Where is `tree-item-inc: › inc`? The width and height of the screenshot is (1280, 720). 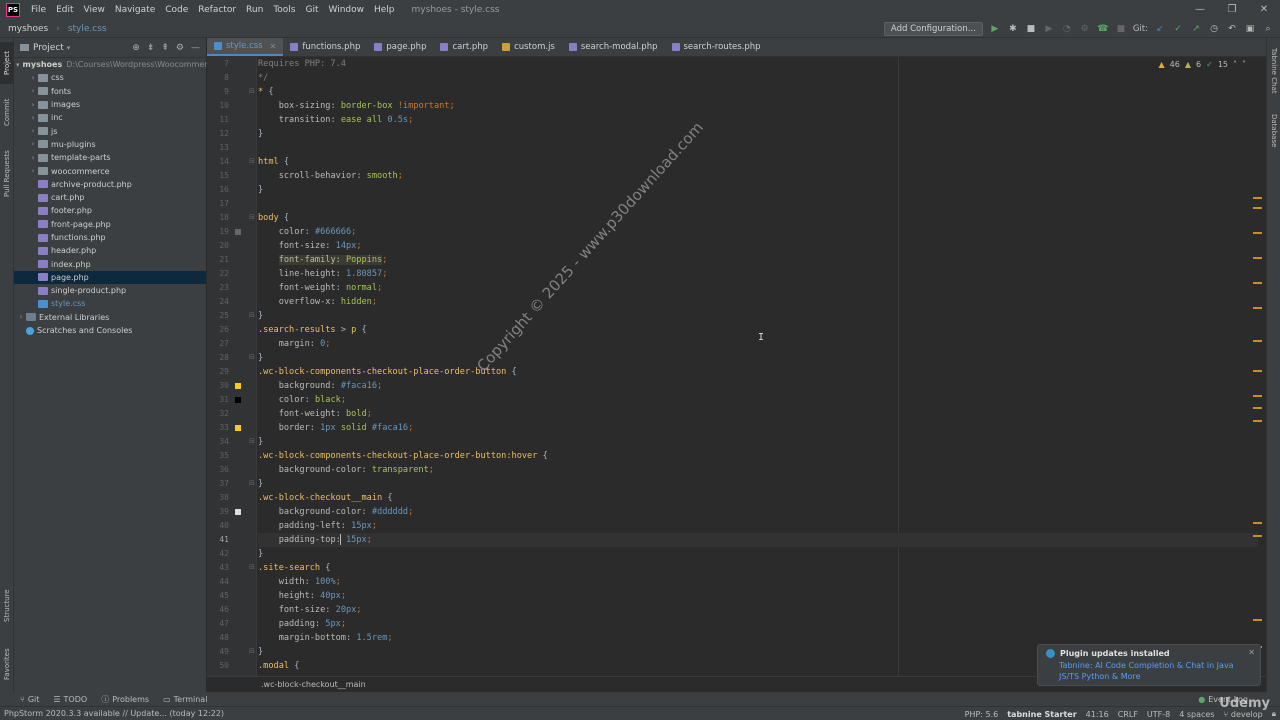
tree-item-inc: › inc is located at coordinates (110, 117).